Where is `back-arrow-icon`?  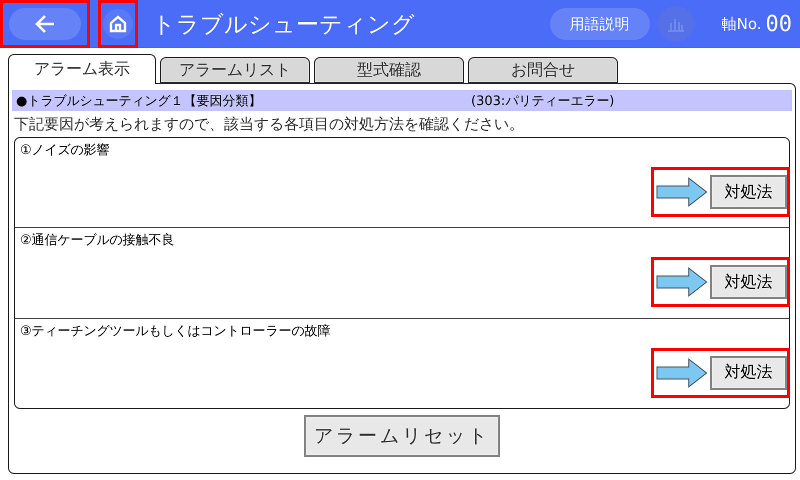
back-arrow-icon is located at coordinates (45, 24).